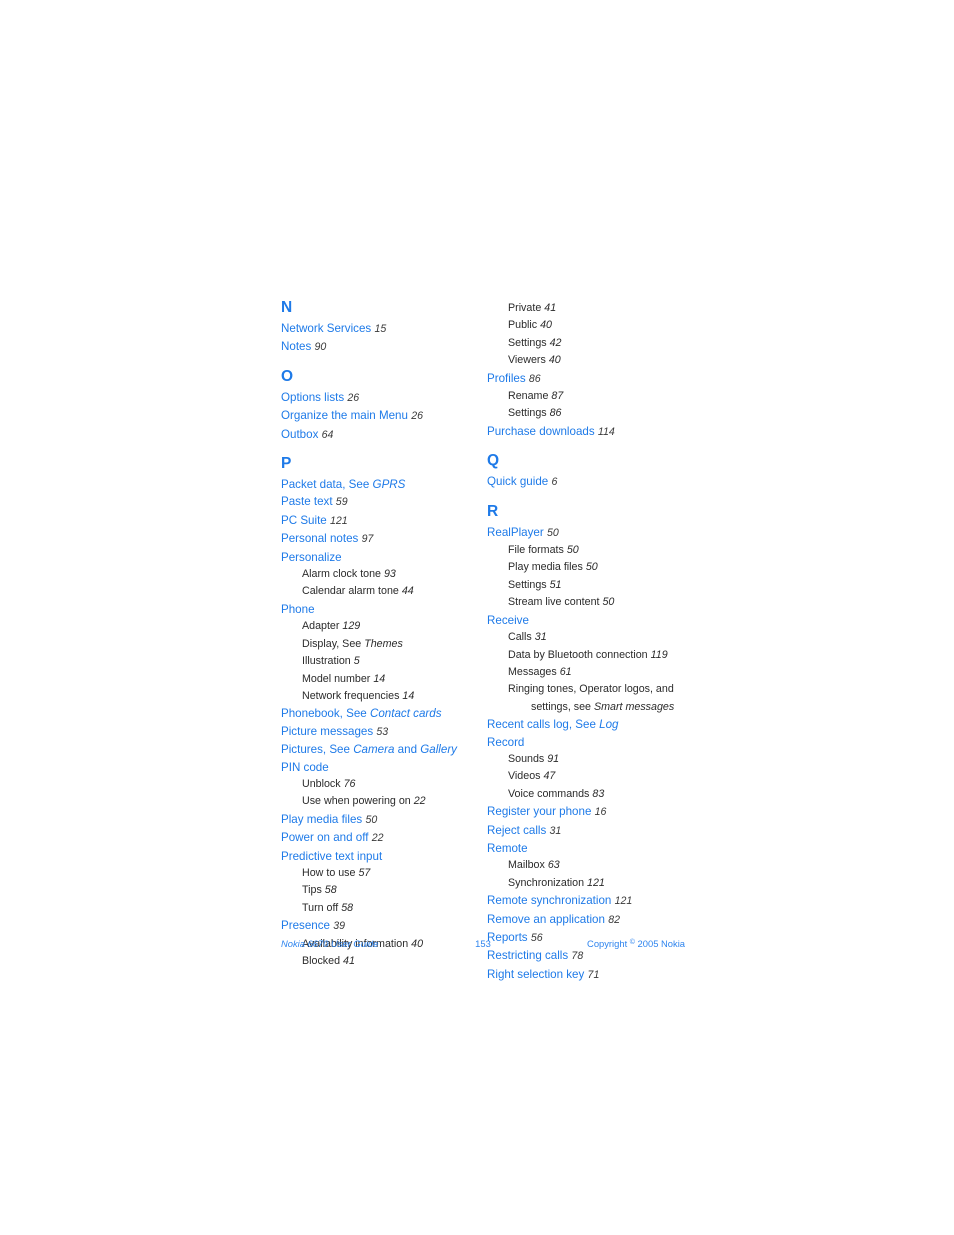  I want to click on index-subentry: Use when powering on 22, so click(382, 801).